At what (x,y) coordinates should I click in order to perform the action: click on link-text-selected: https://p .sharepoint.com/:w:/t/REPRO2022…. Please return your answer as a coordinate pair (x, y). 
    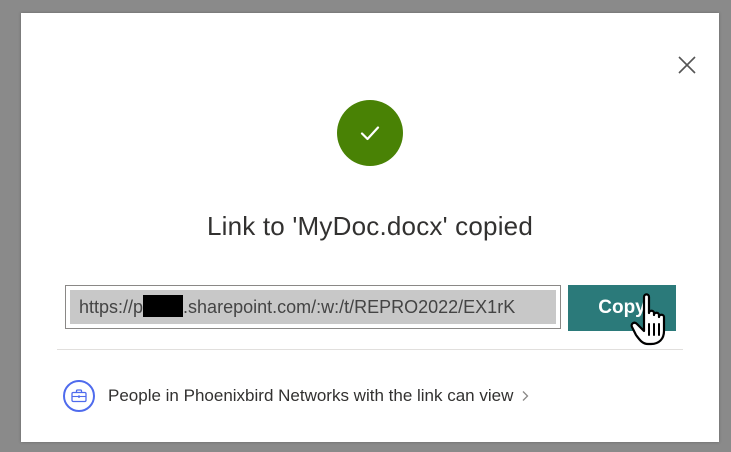
    Looking at the image, I should click on (313, 307).